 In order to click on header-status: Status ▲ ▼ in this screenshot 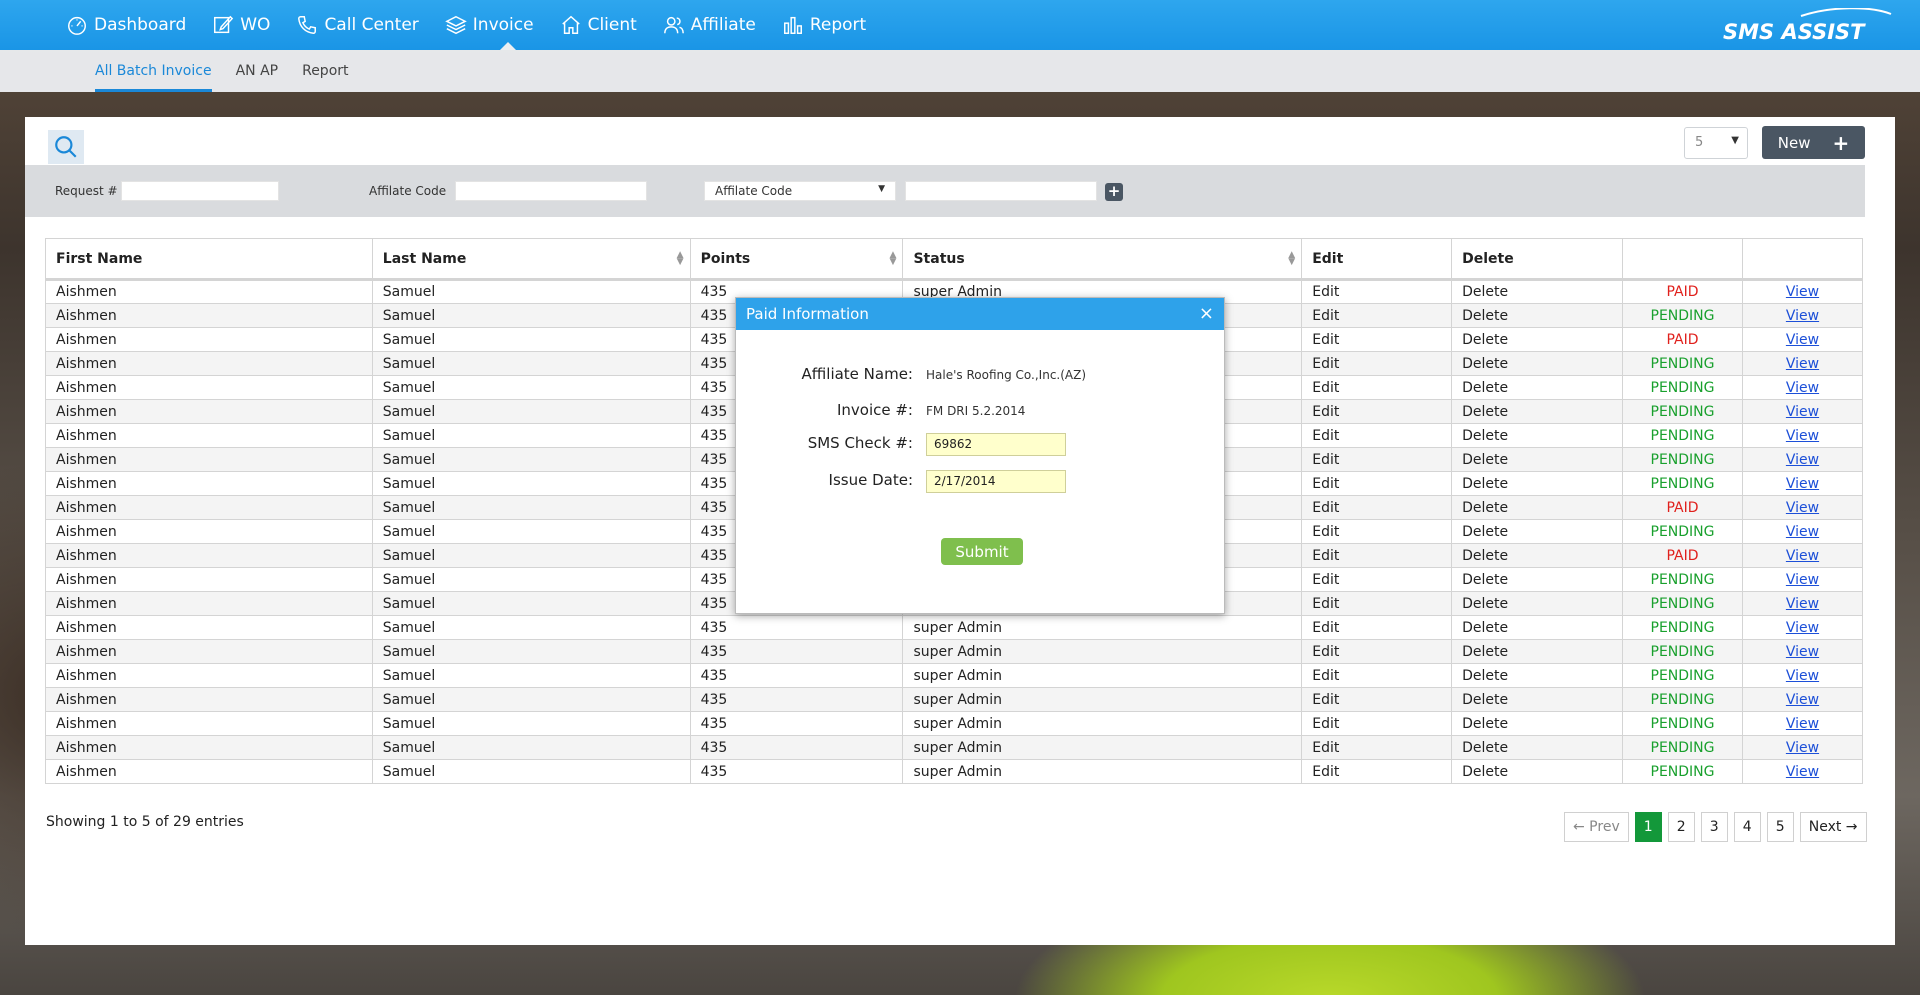, I will do `click(1102, 259)`.